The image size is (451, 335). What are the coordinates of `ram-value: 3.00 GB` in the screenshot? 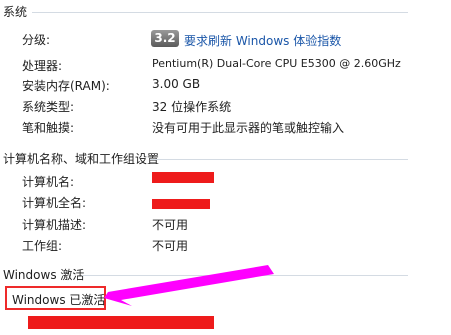 It's located at (176, 84).